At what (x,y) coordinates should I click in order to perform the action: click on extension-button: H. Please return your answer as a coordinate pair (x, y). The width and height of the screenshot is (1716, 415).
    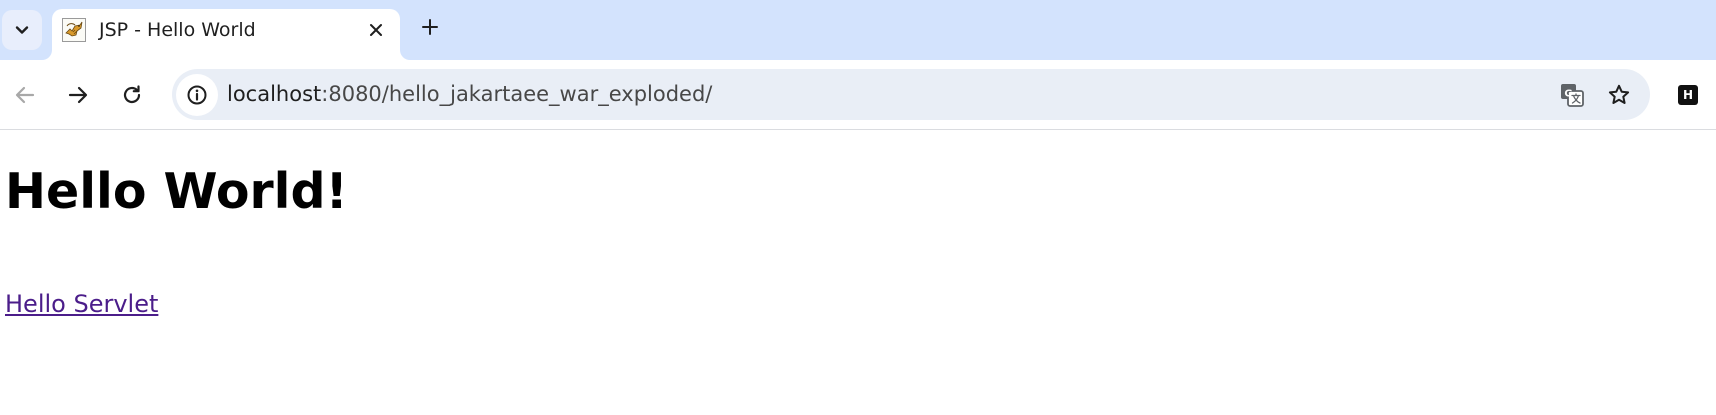
    Looking at the image, I should click on (1688, 95).